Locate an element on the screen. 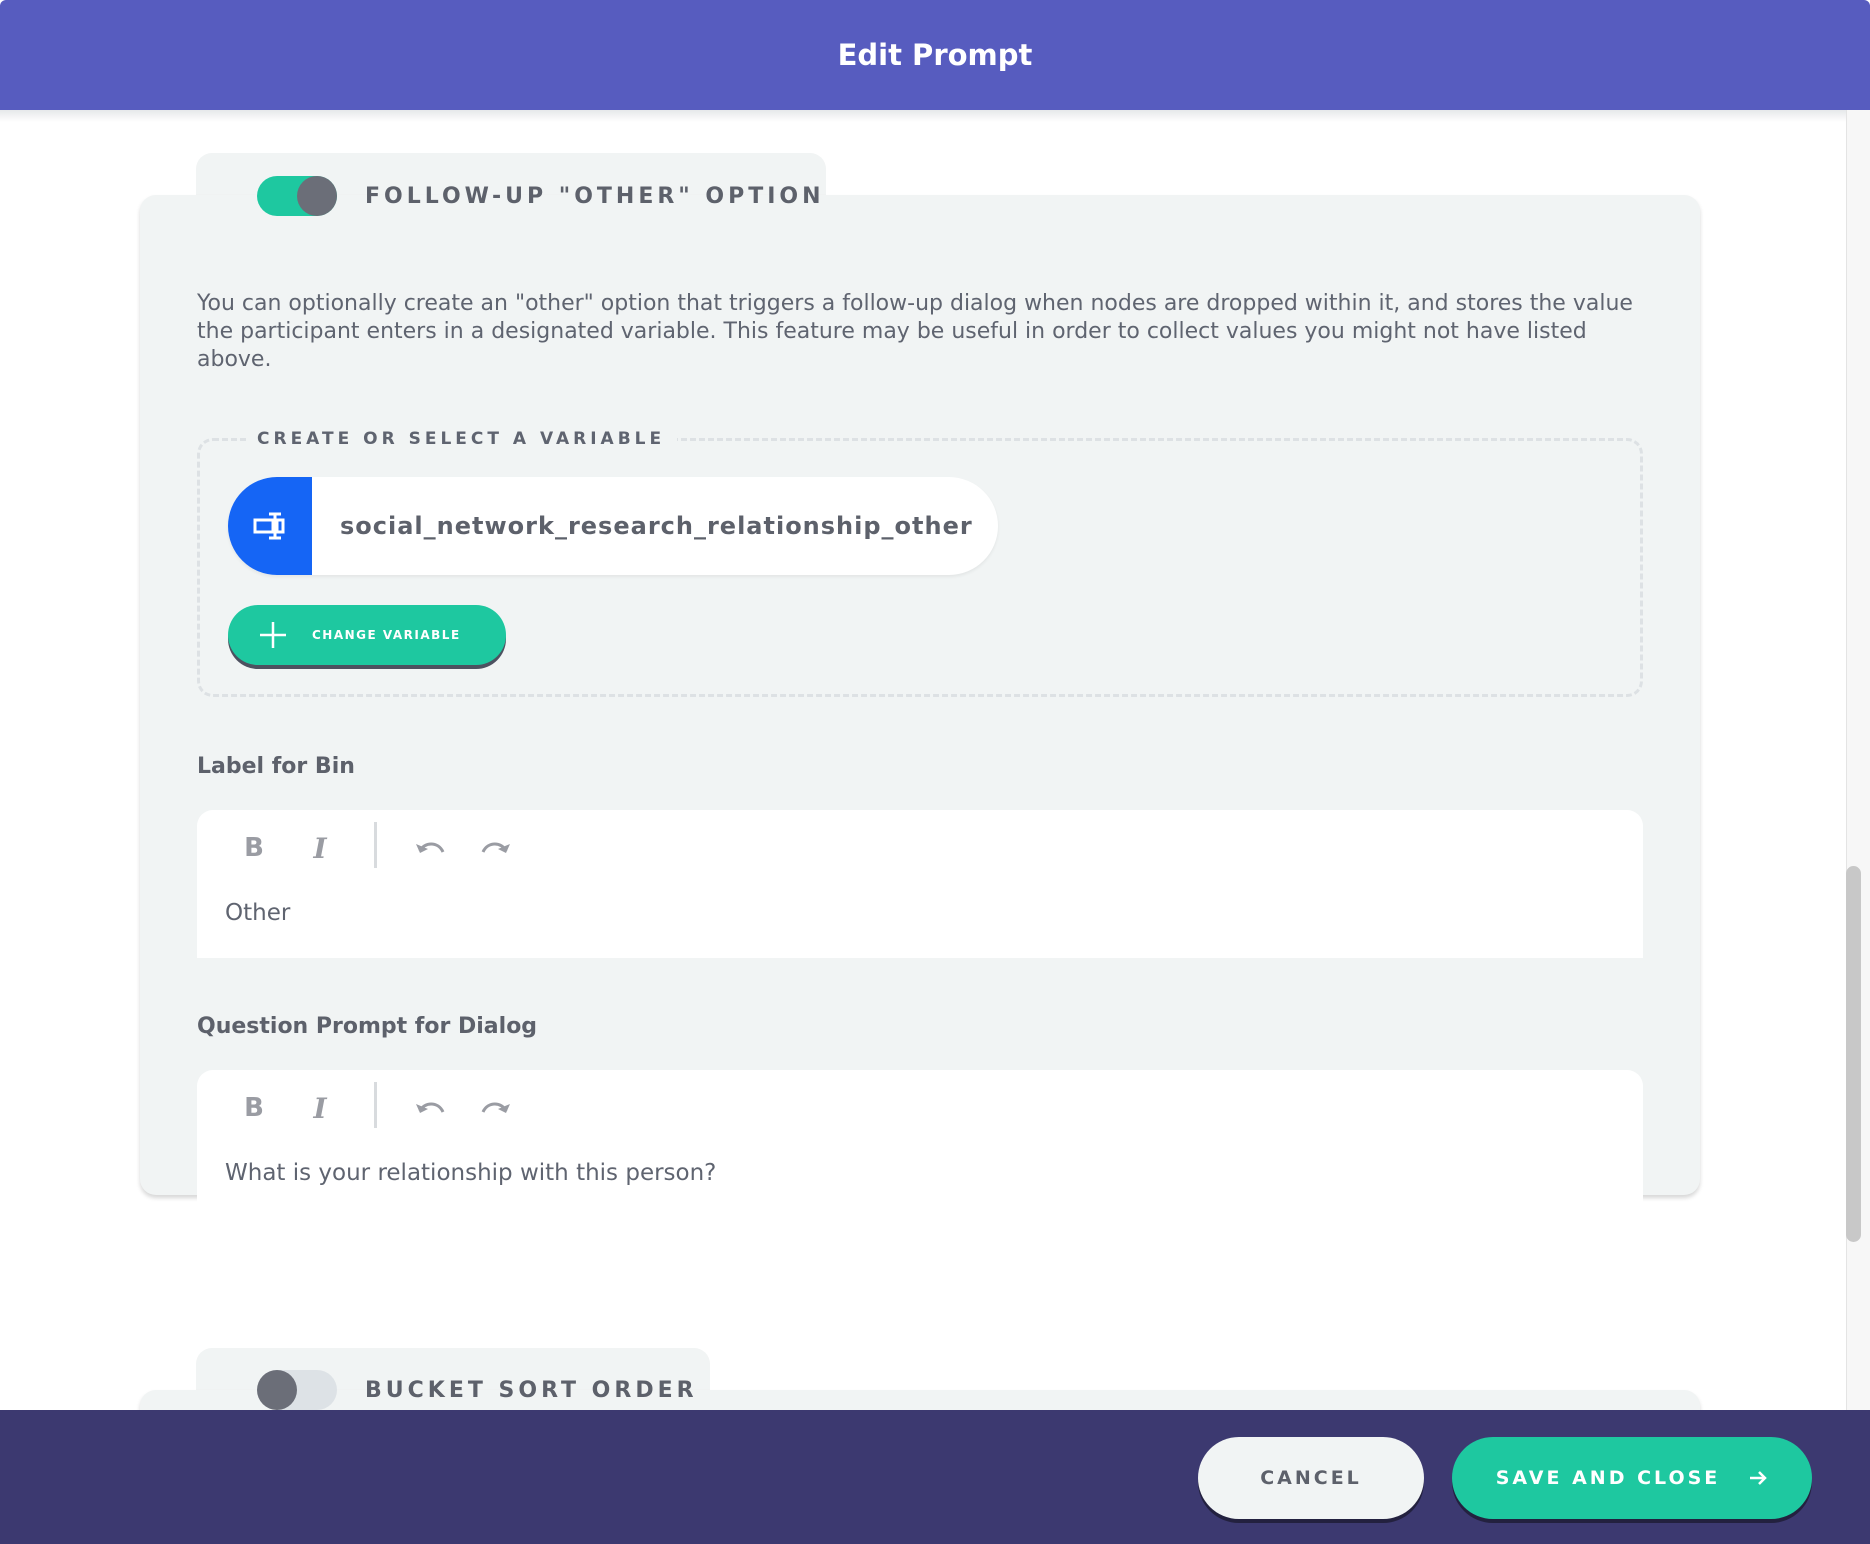 Image resolution: width=1870 pixels, height=1544 pixels. save-and-close-label: SAVE AND CLOSE is located at coordinates (1608, 1478).